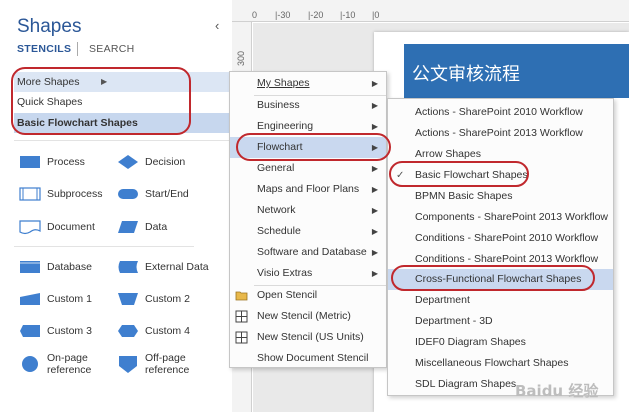 This screenshot has width=629, height=412. Describe the element at coordinates (308, 210) in the screenshot. I see `menu-item-network: Network ▶` at that location.